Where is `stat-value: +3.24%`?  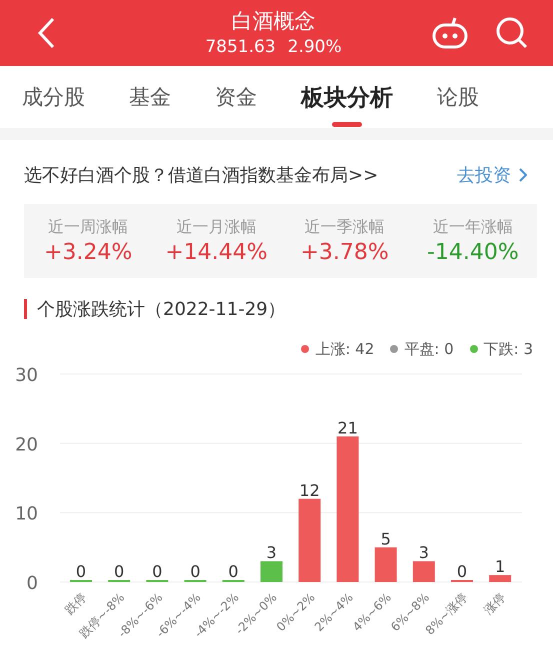
stat-value: +3.24% is located at coordinates (88, 252).